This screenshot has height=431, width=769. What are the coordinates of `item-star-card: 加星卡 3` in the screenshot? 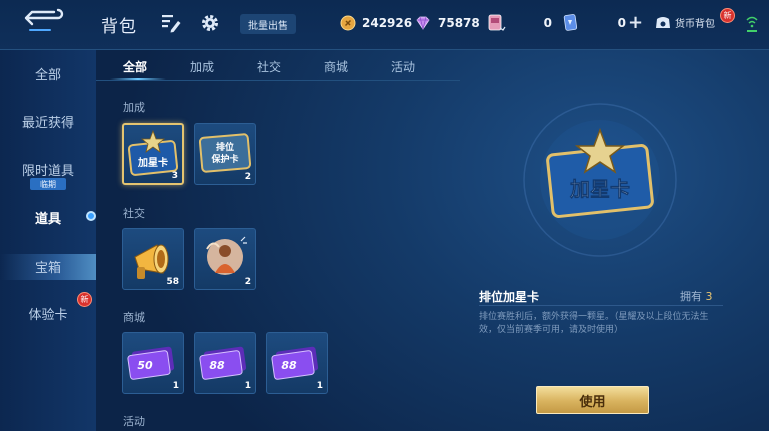 It's located at (153, 154).